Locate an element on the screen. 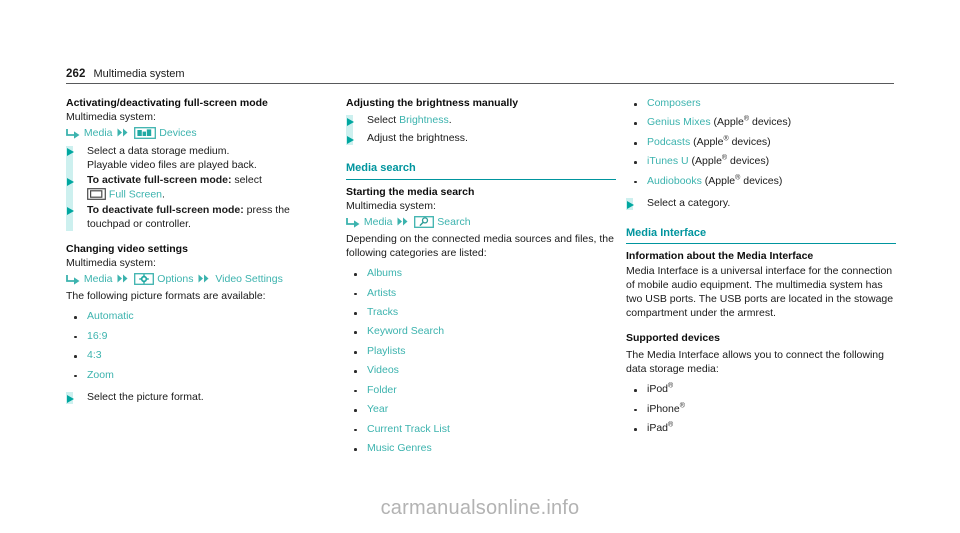 Image resolution: width=960 pixels, height=533 pixels. list-item: Genius Mixes (Apple® devices) is located at coordinates (761, 123).